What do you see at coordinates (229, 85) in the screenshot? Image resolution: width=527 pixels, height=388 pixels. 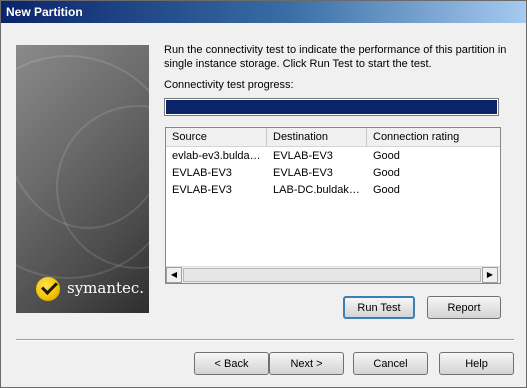 I see `progress-label: Connectivity test progress:` at bounding box center [229, 85].